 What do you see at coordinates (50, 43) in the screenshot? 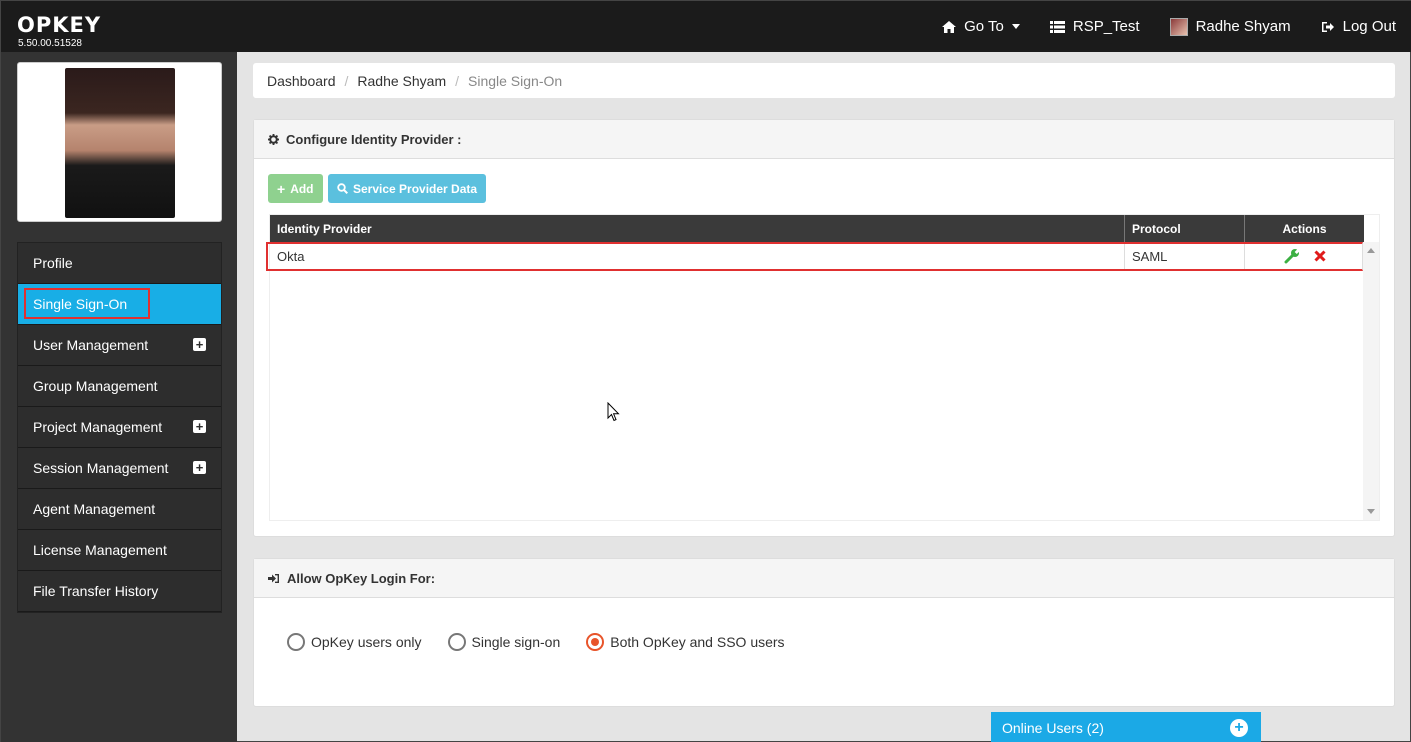
I see `app-version: 5.50.00.51528` at bounding box center [50, 43].